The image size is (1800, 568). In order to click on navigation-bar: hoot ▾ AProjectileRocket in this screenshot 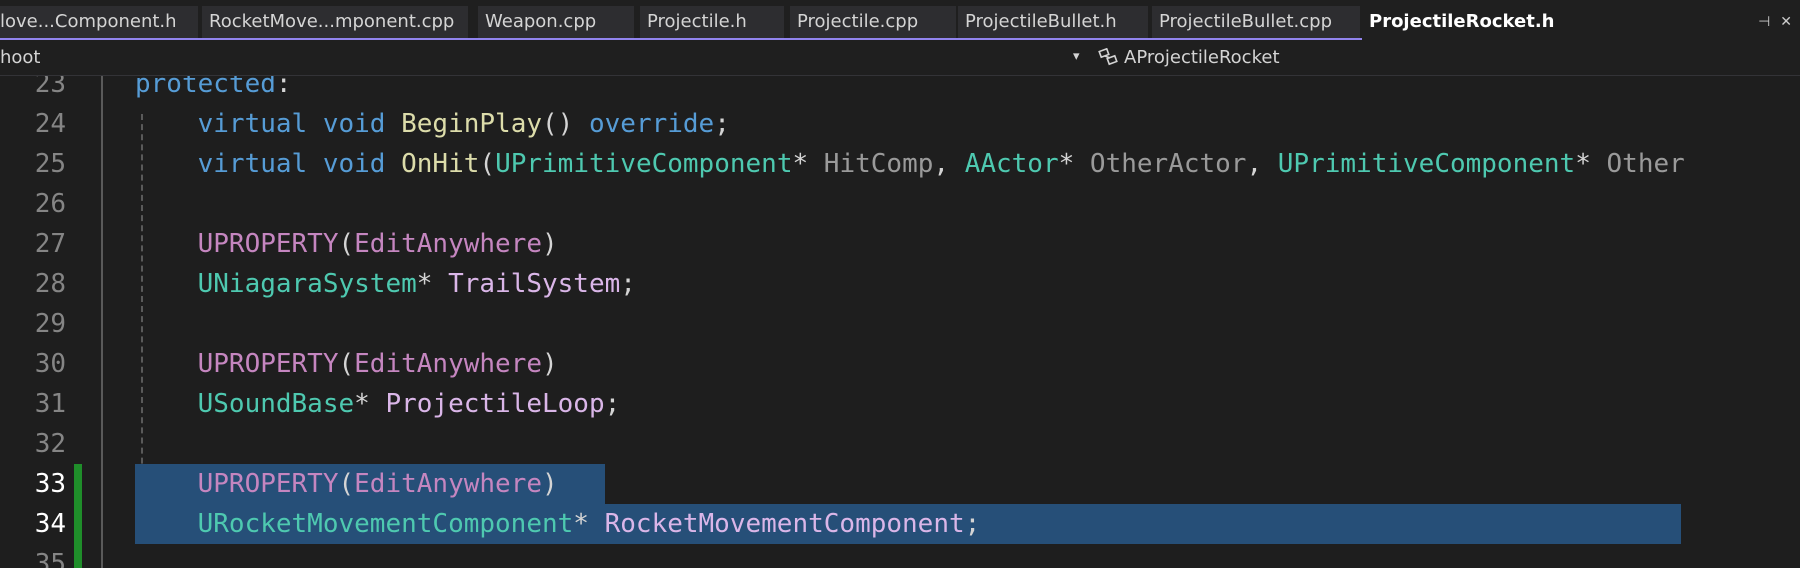, I will do `click(900, 58)`.